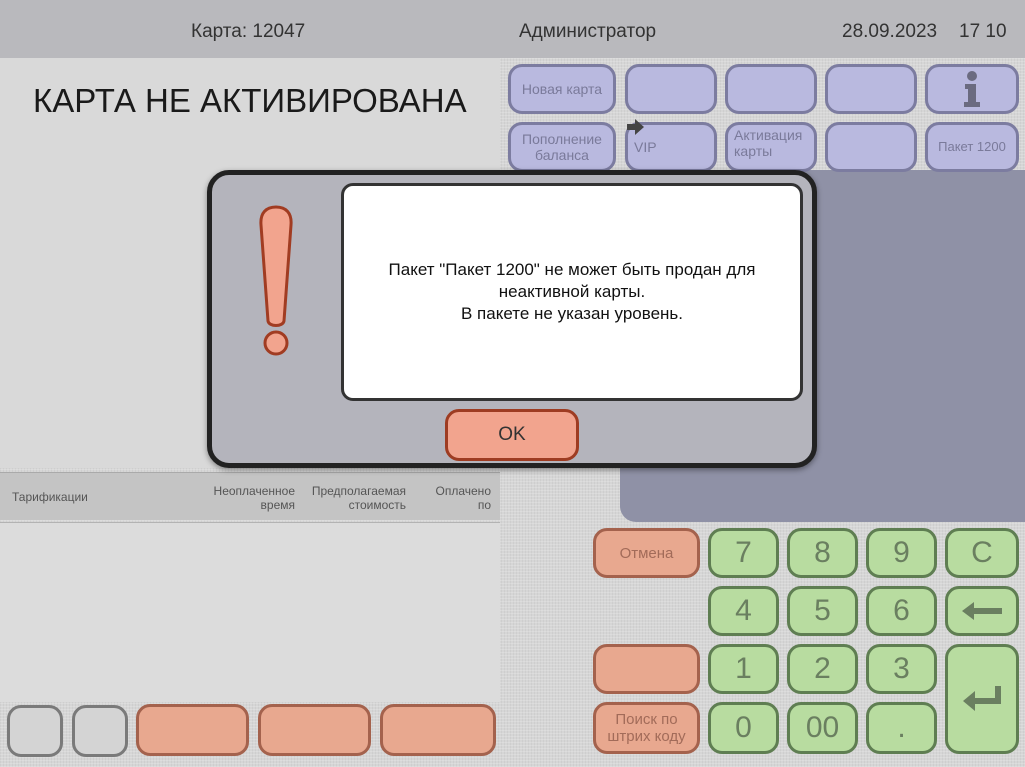  I want to click on package-1200-button: Пакет 1200, so click(972, 147).